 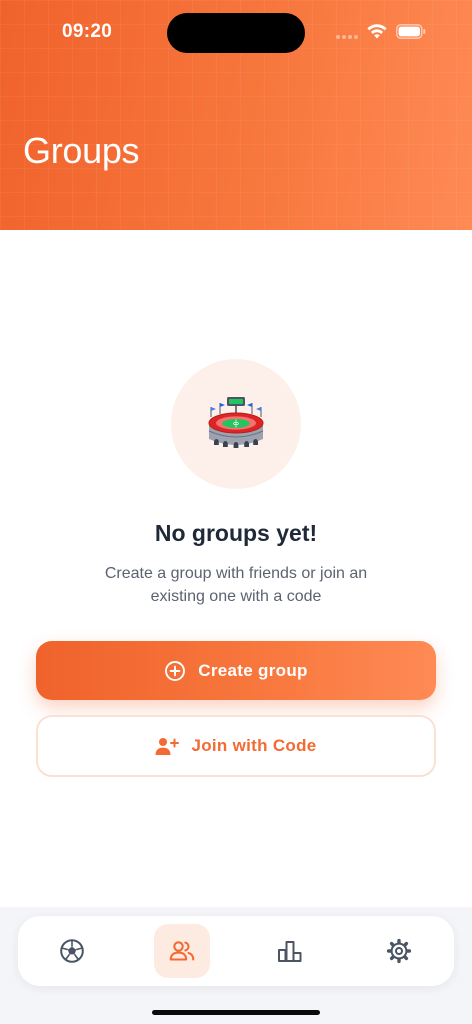 I want to click on tab-groups, so click(x=182, y=951).